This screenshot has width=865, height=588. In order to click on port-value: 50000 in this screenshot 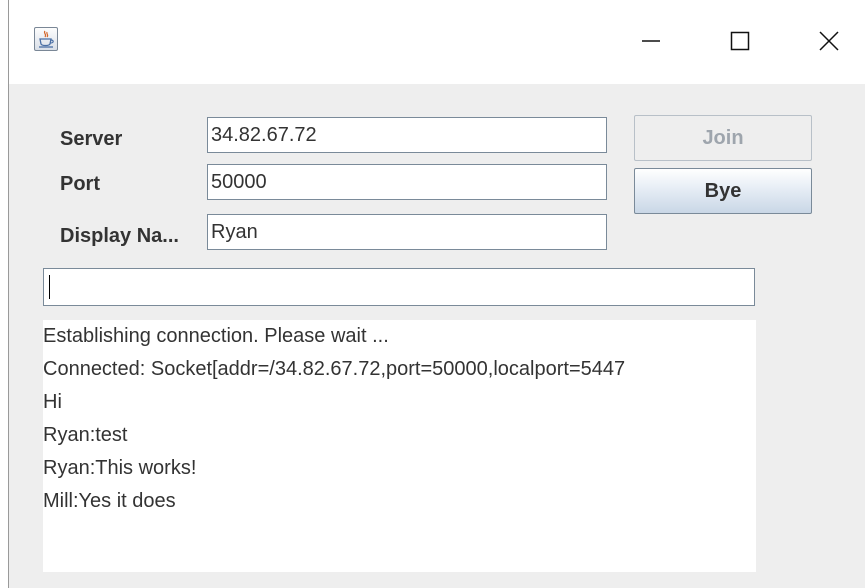, I will do `click(239, 182)`.